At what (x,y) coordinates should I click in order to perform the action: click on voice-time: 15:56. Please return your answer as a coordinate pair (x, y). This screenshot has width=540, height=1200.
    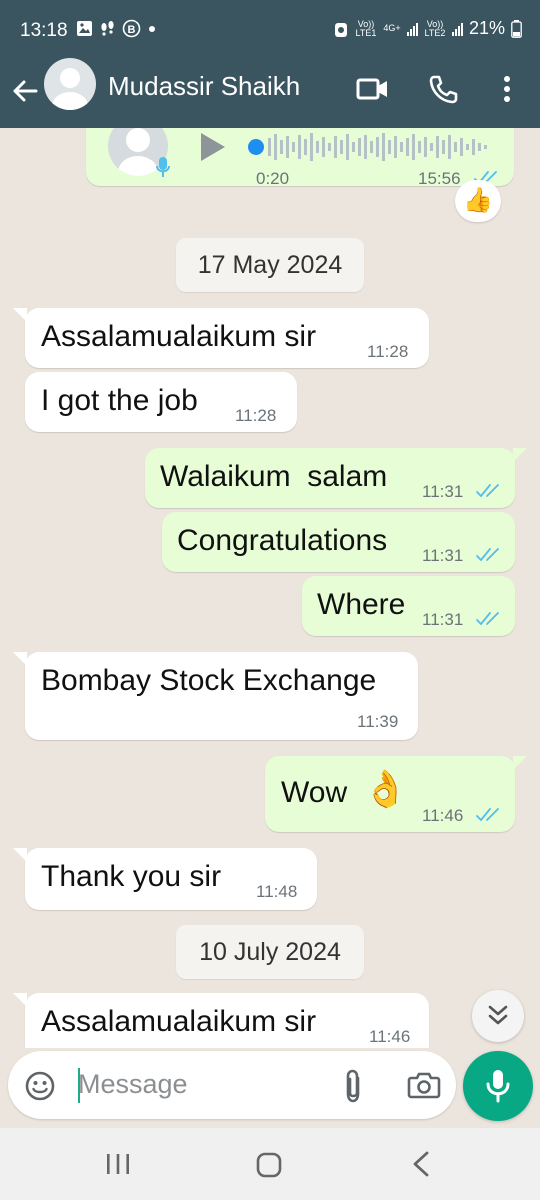
    Looking at the image, I should click on (439, 178).